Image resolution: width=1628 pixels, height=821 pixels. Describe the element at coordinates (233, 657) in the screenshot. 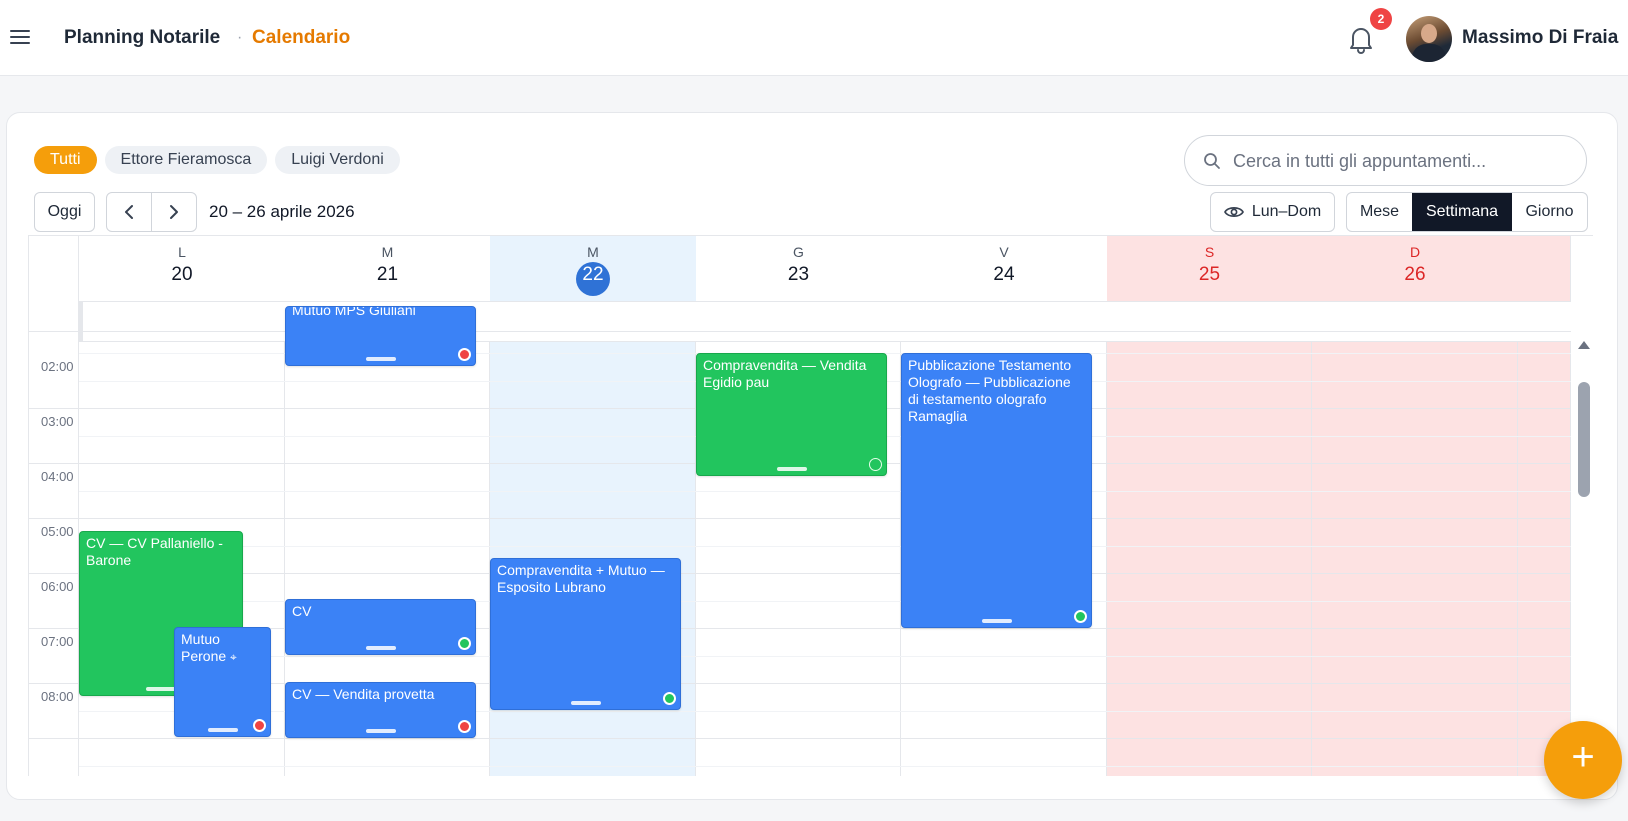

I see `pin-icon: ⌖` at that location.